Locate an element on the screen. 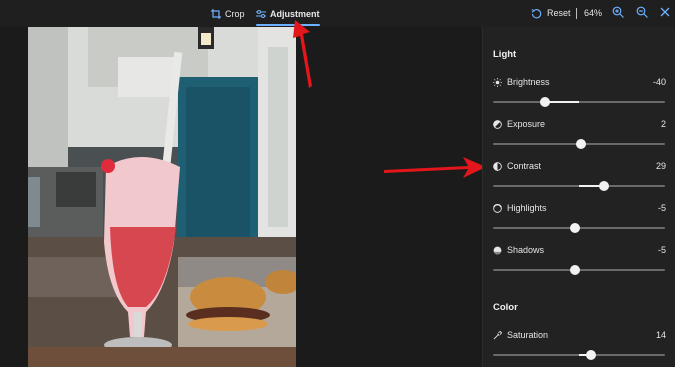 This screenshot has height=367, width=675. shadows-label-row: Shadows is located at coordinates (518, 250).